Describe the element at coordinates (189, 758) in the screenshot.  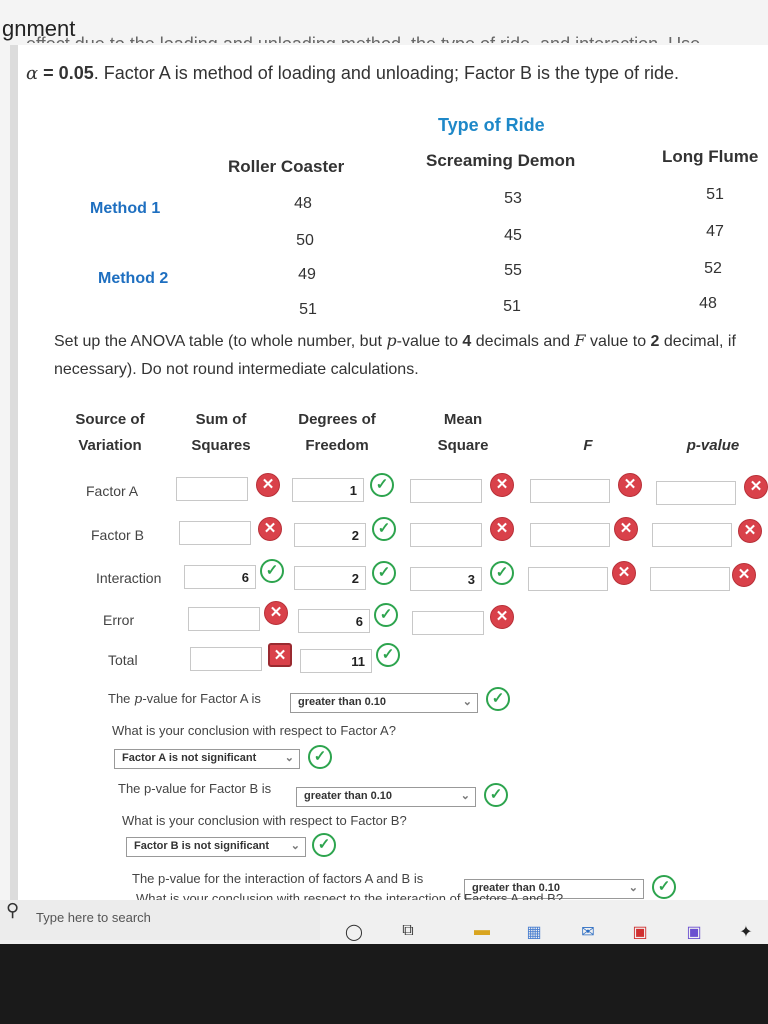
I see `select-value: Factor A is not significant` at that location.